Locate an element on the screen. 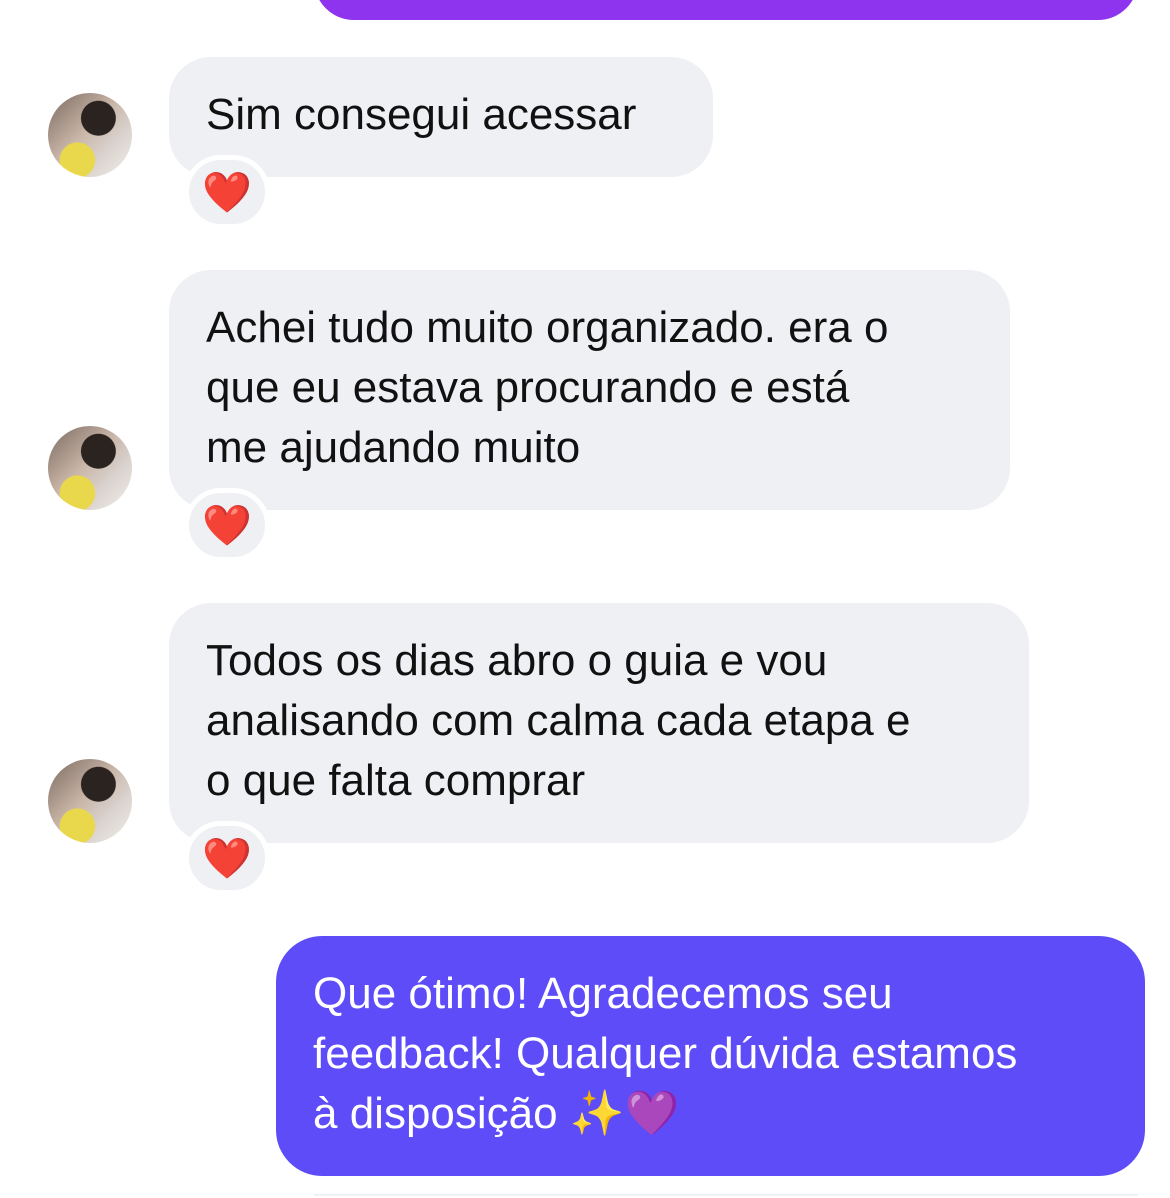 The height and width of the screenshot is (1198, 1170). sent-message-line: feedback! Qualquer dúvida estamos is located at coordinates (665, 1053).